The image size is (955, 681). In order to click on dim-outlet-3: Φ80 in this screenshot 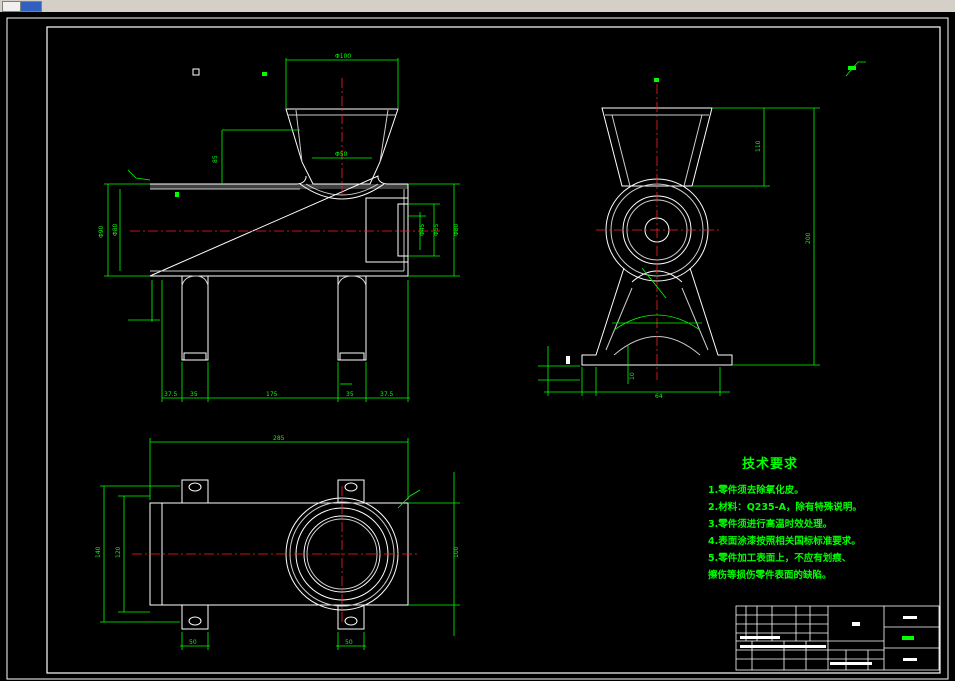, I will do `click(456, 229)`.